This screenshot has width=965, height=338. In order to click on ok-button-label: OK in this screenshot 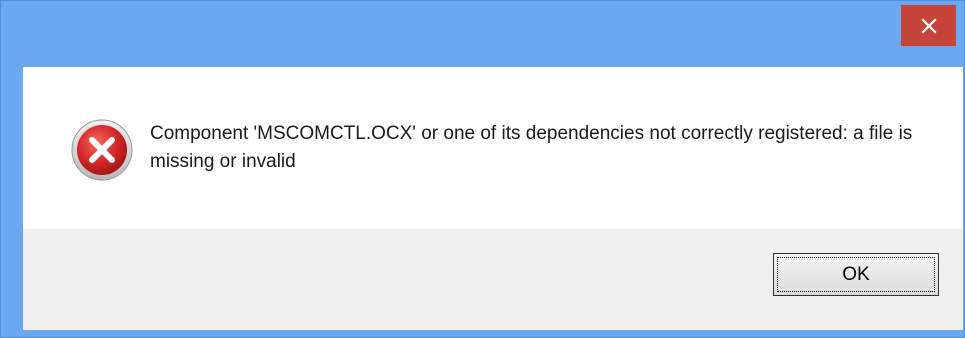, I will do `click(856, 274)`.